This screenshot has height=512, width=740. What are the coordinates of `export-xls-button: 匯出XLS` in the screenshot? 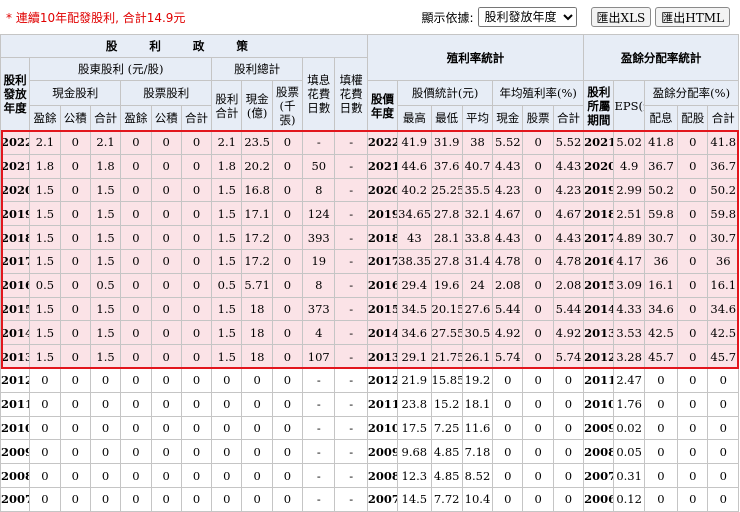 It's located at (621, 17).